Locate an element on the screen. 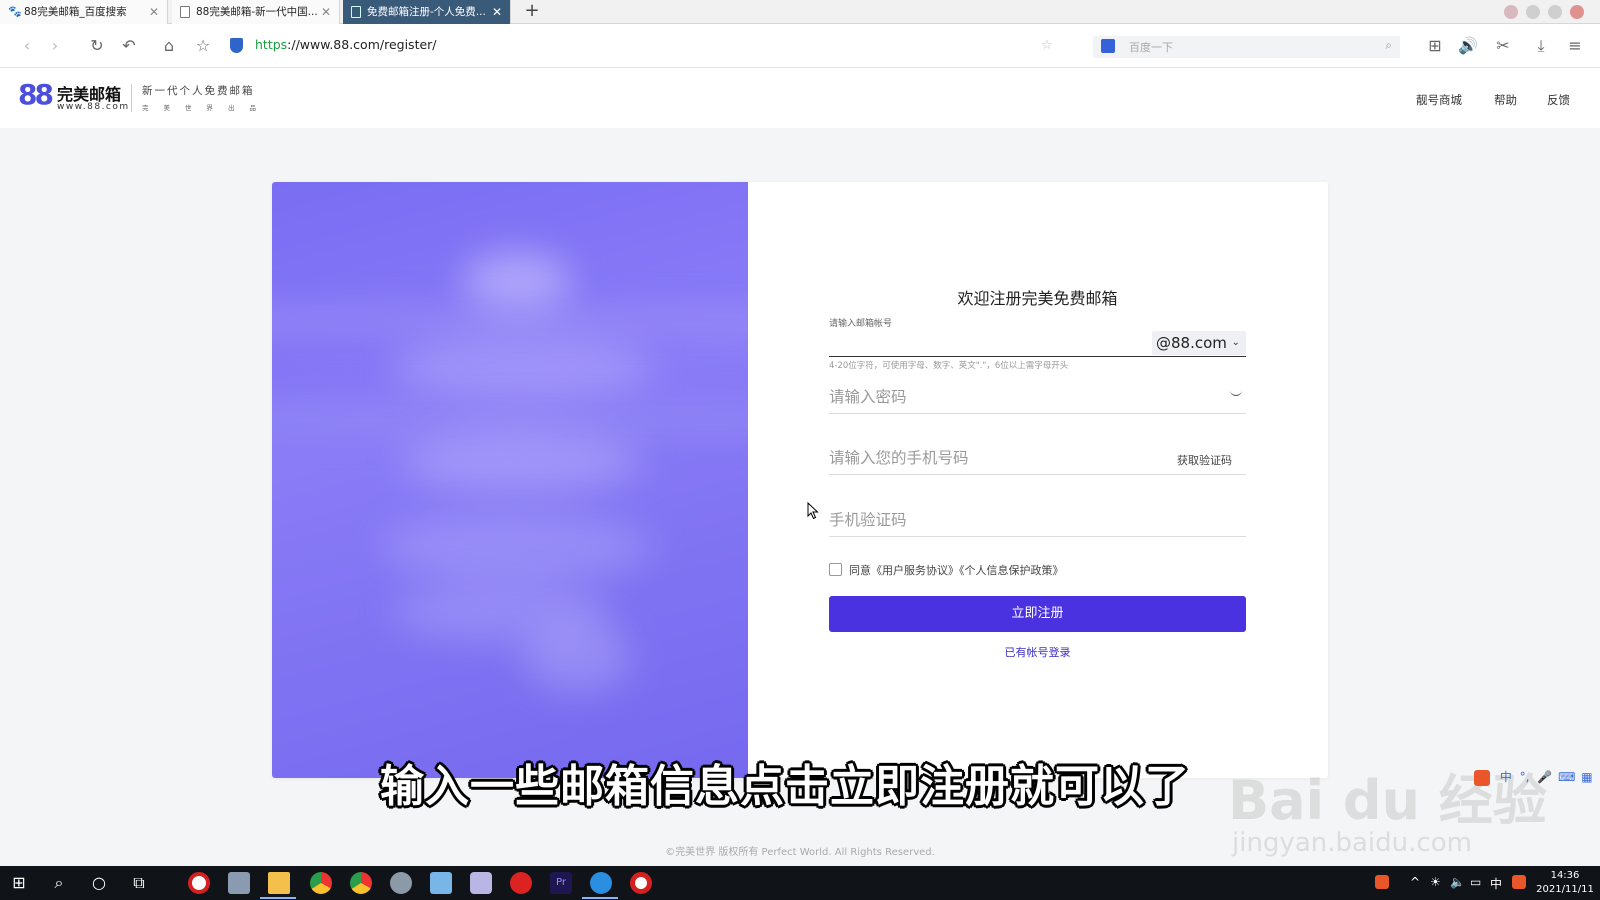 This screenshot has width=1600, height=900. network-icon: ▭ is located at coordinates (1475, 882).